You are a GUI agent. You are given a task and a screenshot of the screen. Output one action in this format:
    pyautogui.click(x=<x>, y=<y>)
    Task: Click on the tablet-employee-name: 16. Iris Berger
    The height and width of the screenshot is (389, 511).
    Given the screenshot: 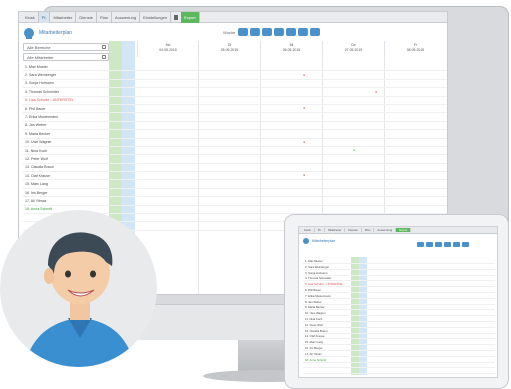 What is the action you would take?
    pyautogui.click(x=314, y=348)
    